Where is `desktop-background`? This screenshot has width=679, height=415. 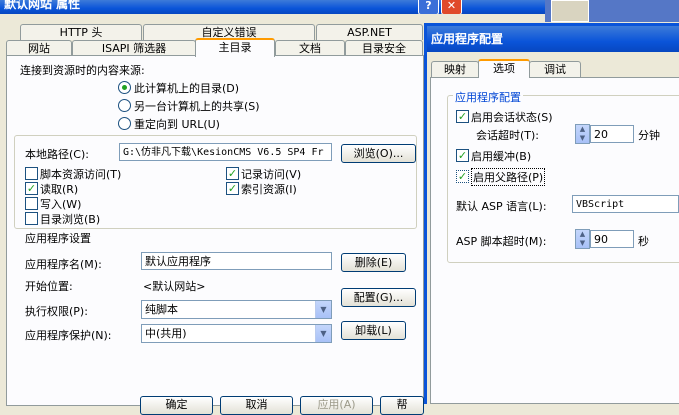 desktop-background is located at coordinates (612, 11).